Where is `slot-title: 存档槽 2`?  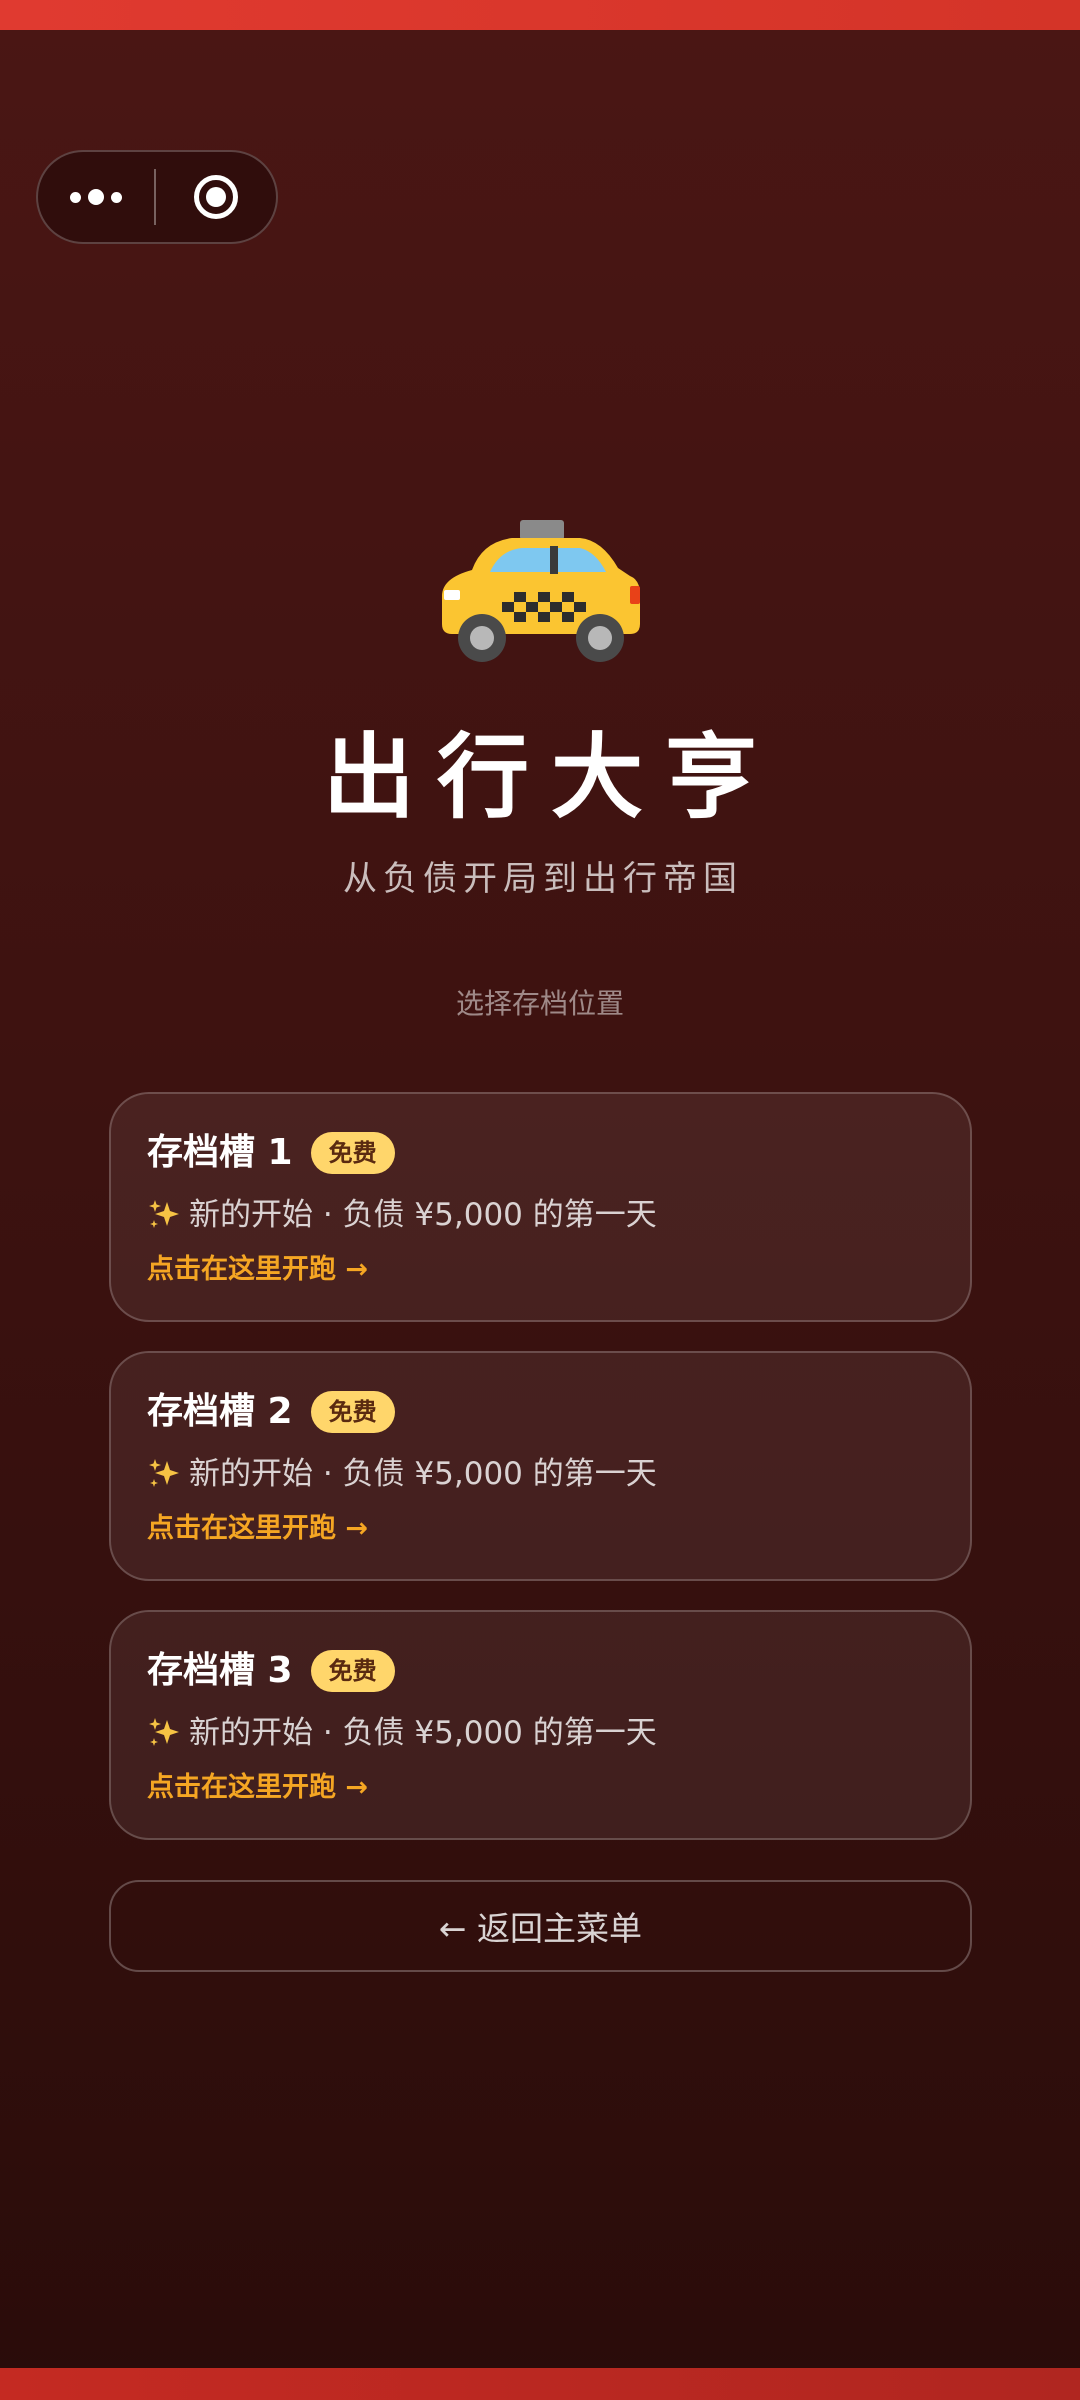
slot-title: 存档槽 2 is located at coordinates (220, 1411).